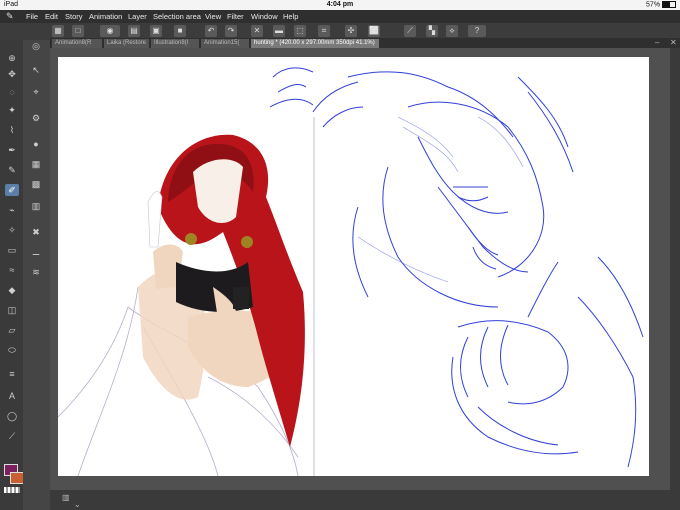  Describe the element at coordinates (290, 16) in the screenshot. I see `menu-help: Help` at that location.